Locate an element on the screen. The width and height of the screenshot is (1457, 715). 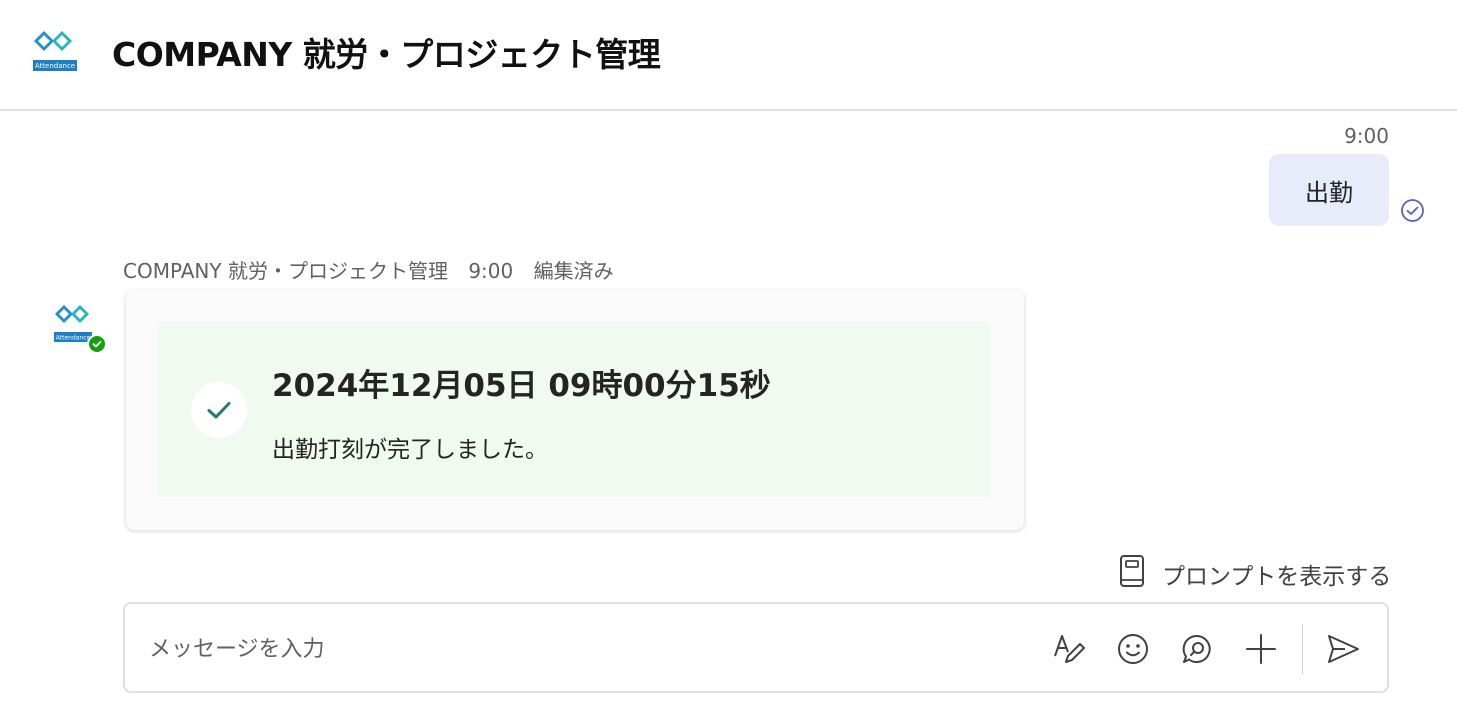
composer-divider is located at coordinates (1302, 649).